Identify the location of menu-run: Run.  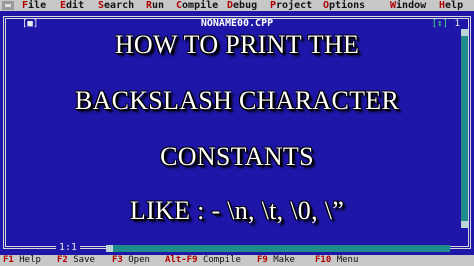
(155, 5).